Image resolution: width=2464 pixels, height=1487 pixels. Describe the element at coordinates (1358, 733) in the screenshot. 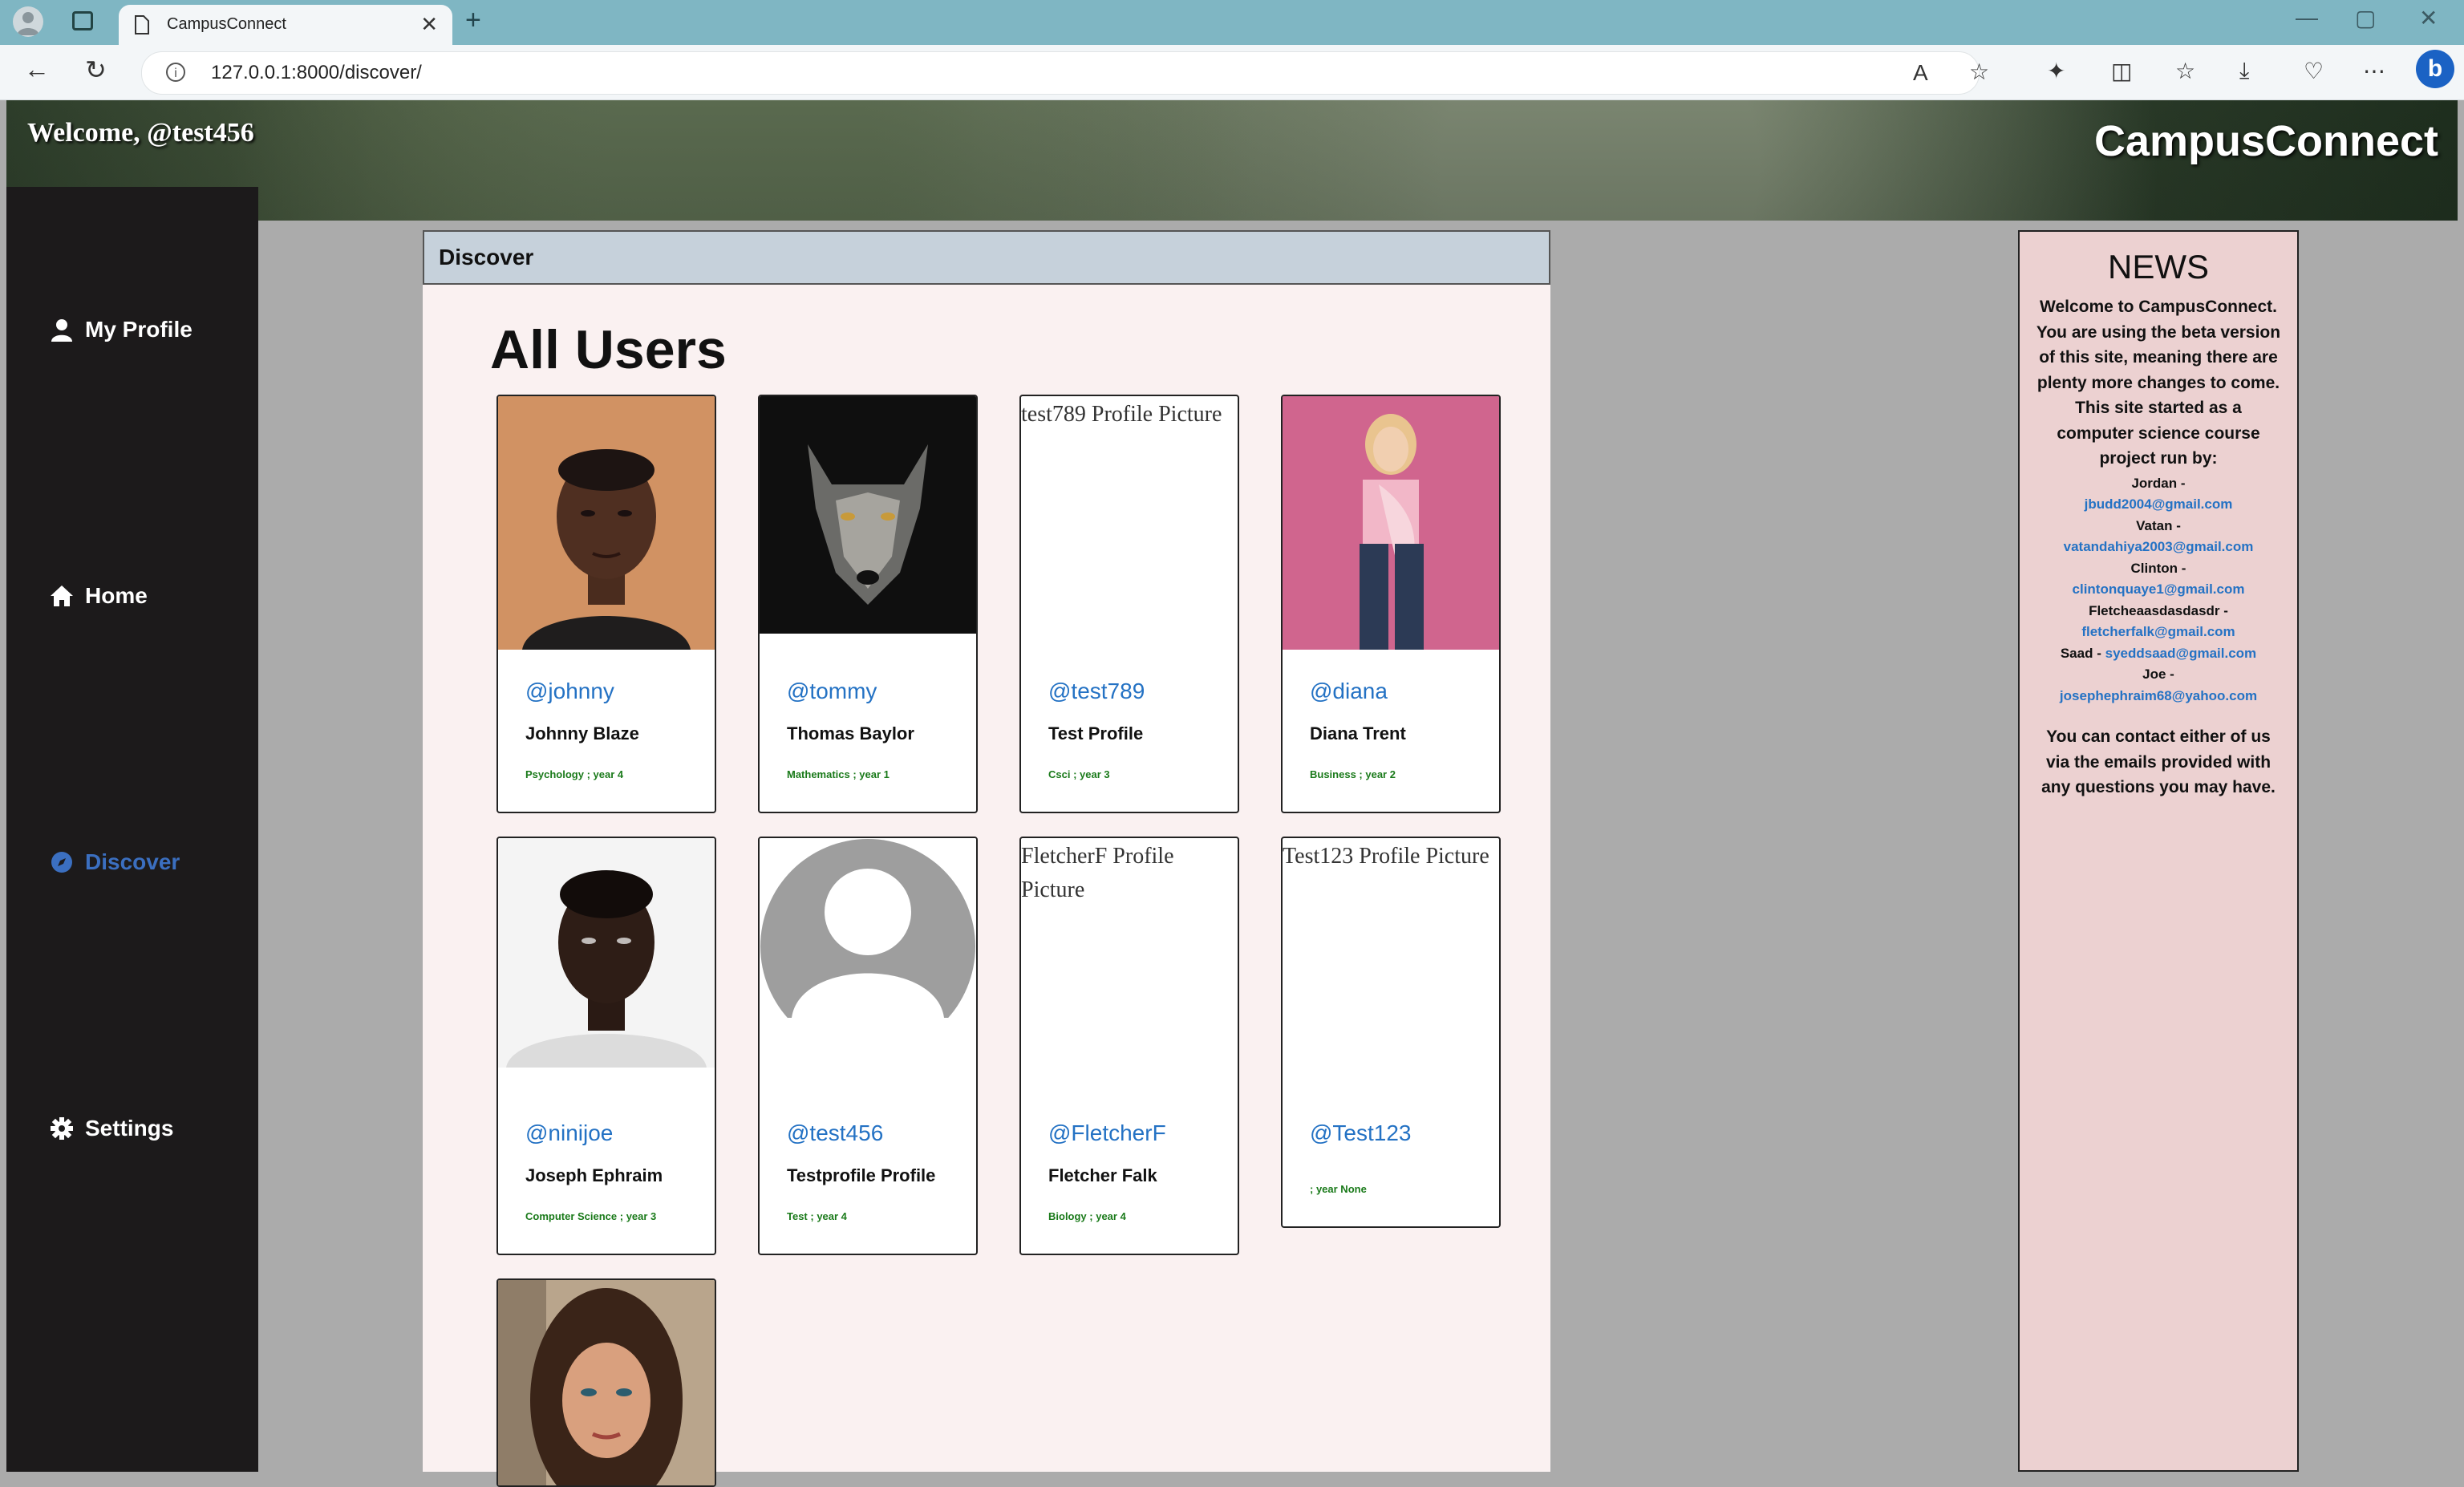

I see `user-full-name: Diana Trent` at that location.